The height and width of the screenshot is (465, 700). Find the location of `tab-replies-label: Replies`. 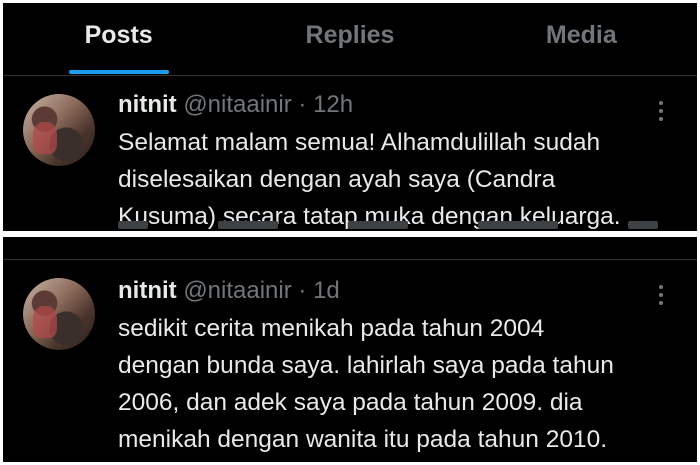

tab-replies-label: Replies is located at coordinates (350, 34).